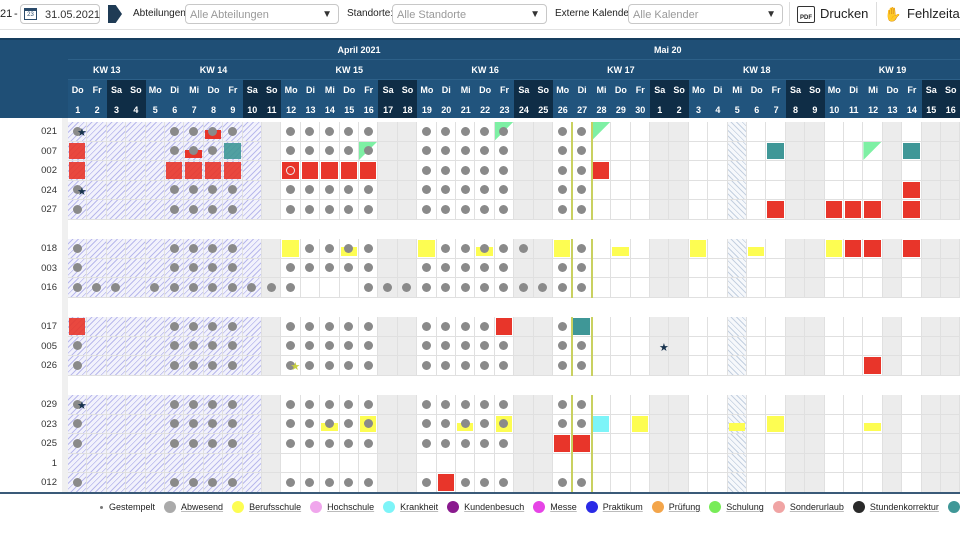  Describe the element at coordinates (136, 99) in the screenshot. I see `day-header: So 4` at that location.